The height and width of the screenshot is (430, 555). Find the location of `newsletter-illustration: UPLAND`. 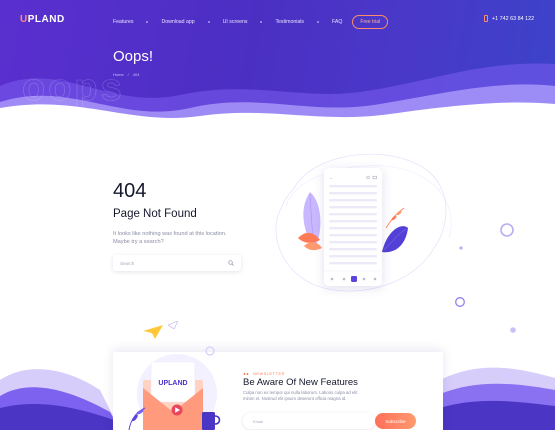

newsletter-illustration: UPLAND is located at coordinates (174, 392).